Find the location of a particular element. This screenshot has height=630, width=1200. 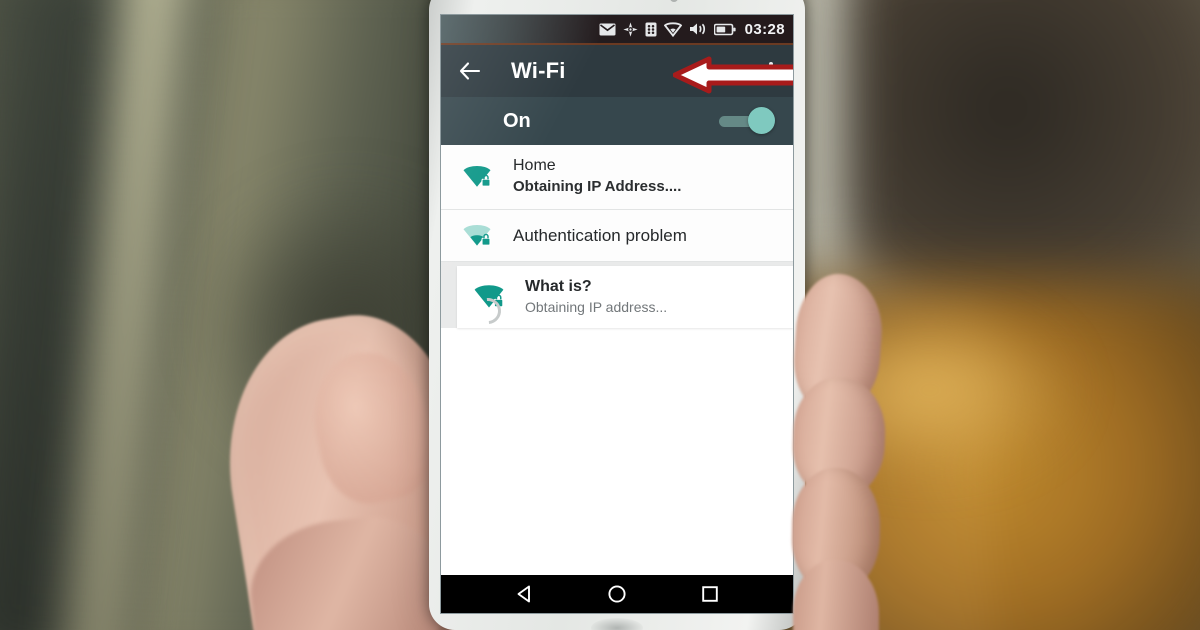

empty-list-area is located at coordinates (617, 451).